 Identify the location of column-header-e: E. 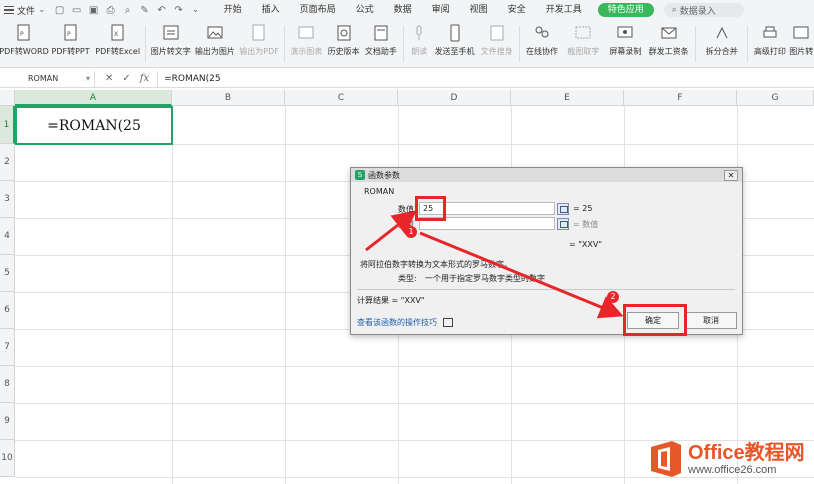
(567, 98).